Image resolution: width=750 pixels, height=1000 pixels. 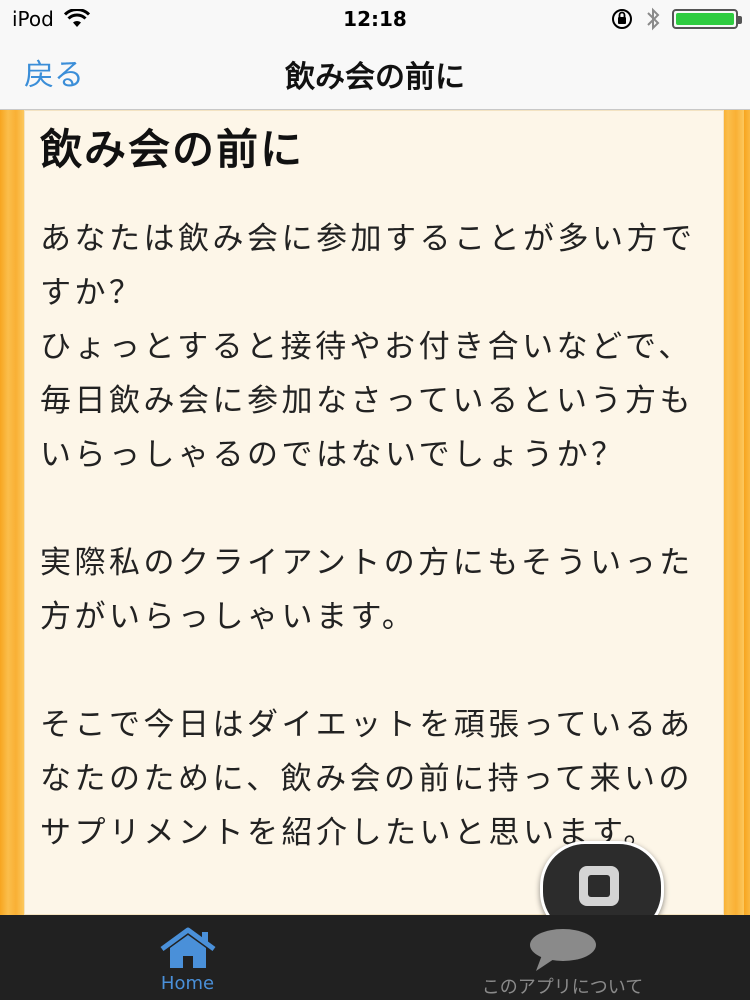 I want to click on status-right, so click(x=676, y=19).